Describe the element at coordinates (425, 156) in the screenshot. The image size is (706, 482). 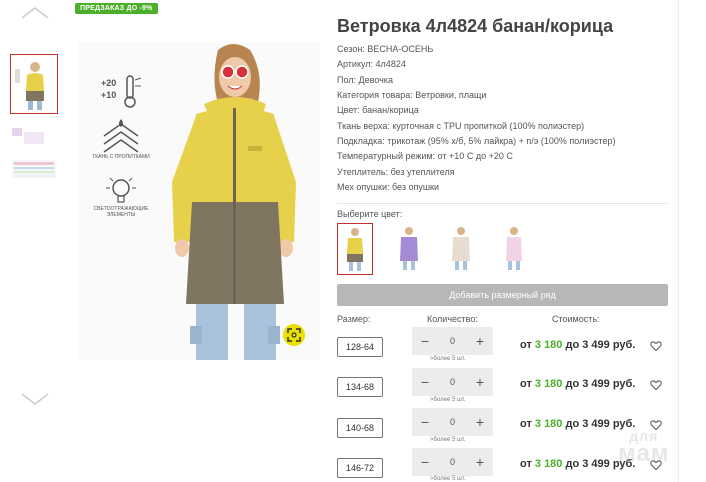
I see `spec-temperature: Температурный режим: от +10 С до +20 С` at that location.